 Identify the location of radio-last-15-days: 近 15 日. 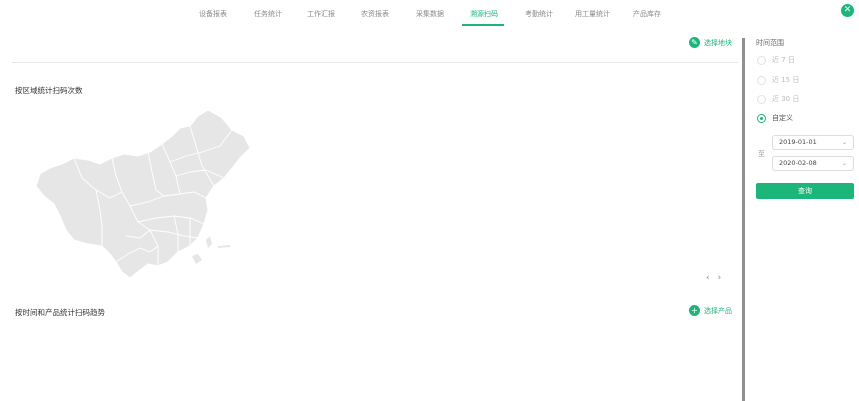
(778, 80).